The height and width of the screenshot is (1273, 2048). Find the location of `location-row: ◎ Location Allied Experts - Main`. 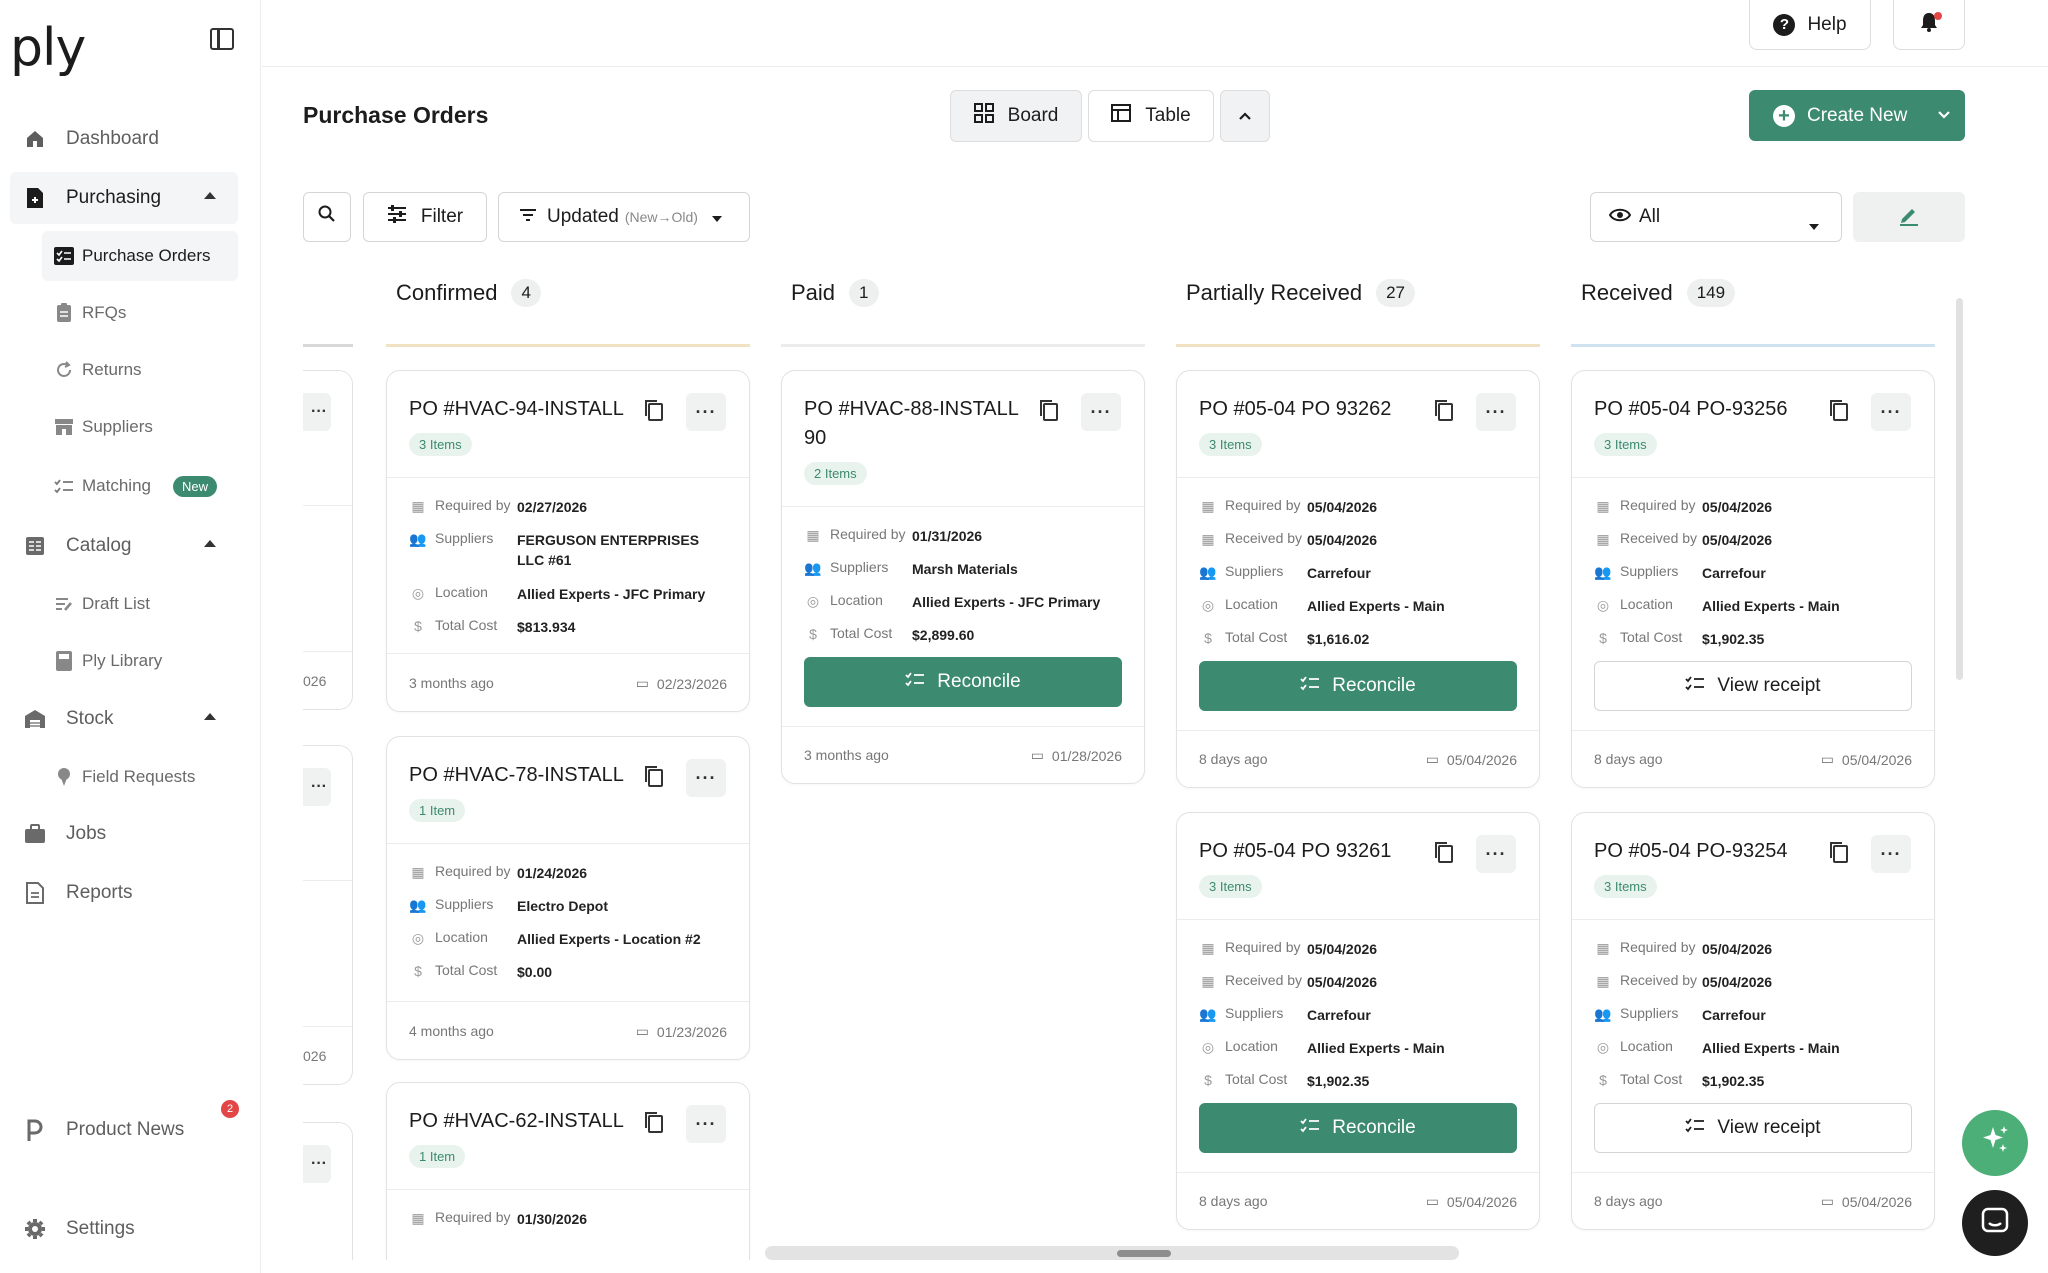

location-row: ◎ Location Allied Experts - Main is located at coordinates (1358, 1048).